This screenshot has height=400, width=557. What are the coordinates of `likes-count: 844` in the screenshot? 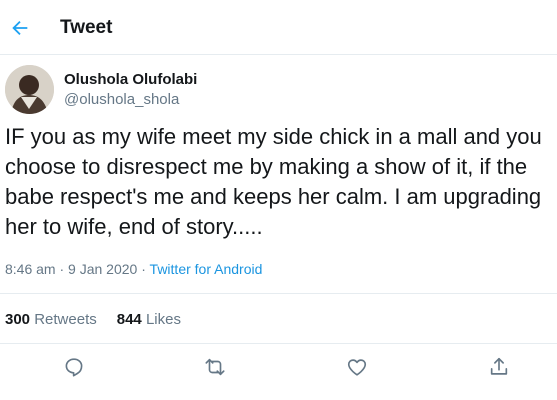 It's located at (129, 319).